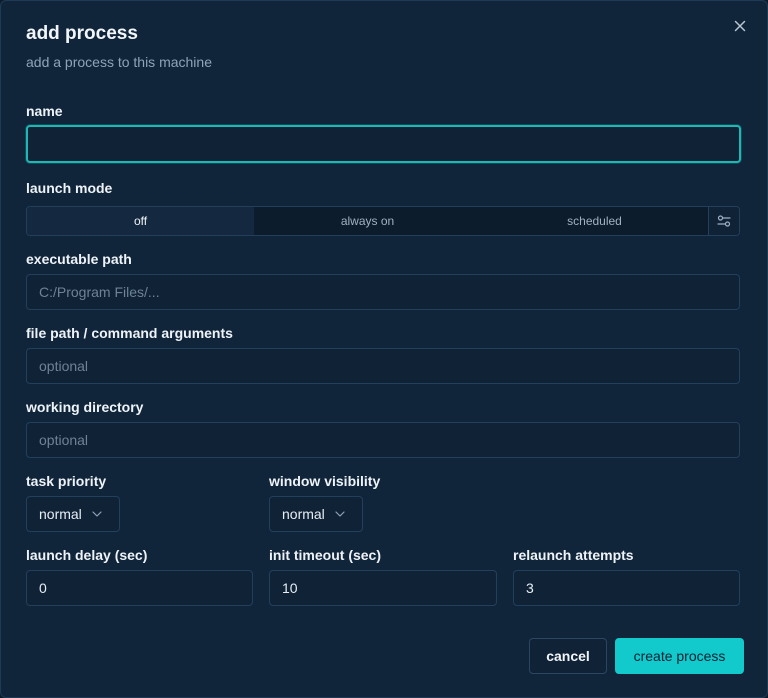  I want to click on launch-delay-input: 0, so click(139, 588).